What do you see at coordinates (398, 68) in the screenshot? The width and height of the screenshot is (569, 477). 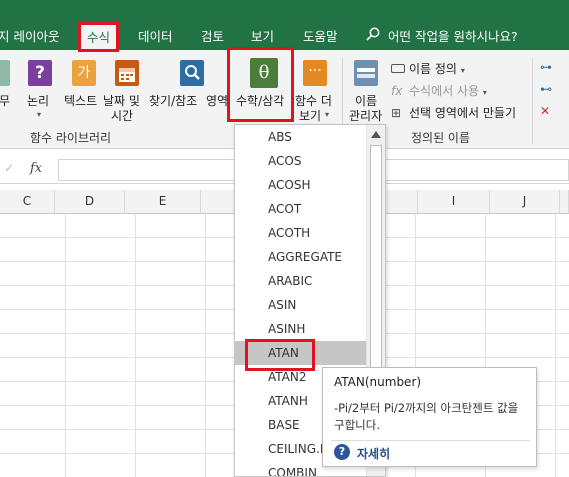 I see `tag-icon` at bounding box center [398, 68].